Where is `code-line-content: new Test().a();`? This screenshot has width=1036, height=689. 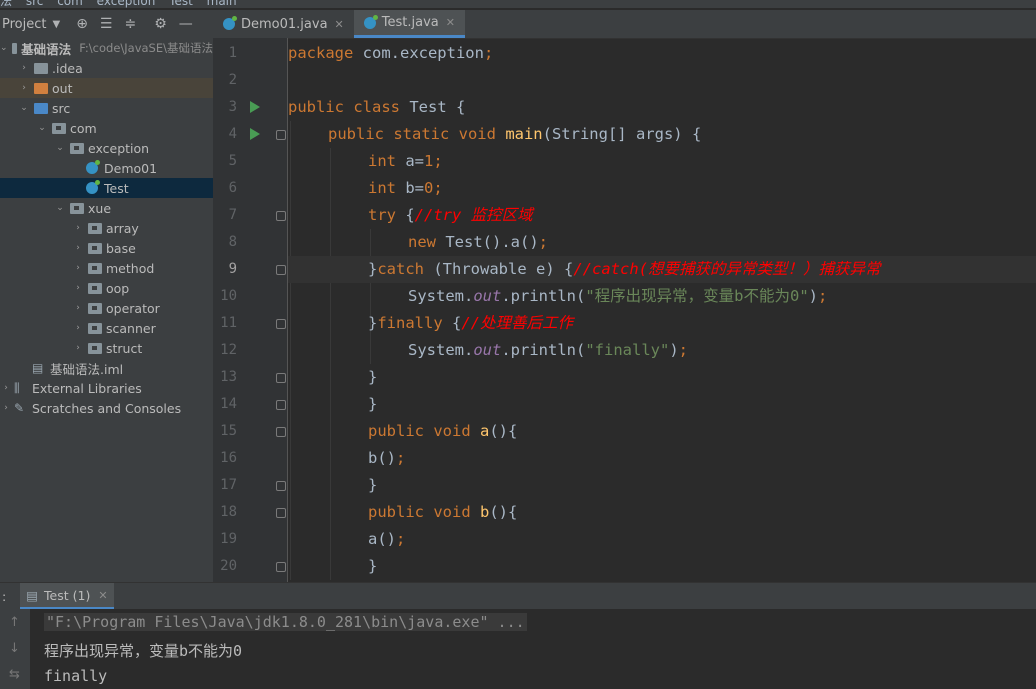
code-line-content: new Test().a(); is located at coordinates (478, 242).